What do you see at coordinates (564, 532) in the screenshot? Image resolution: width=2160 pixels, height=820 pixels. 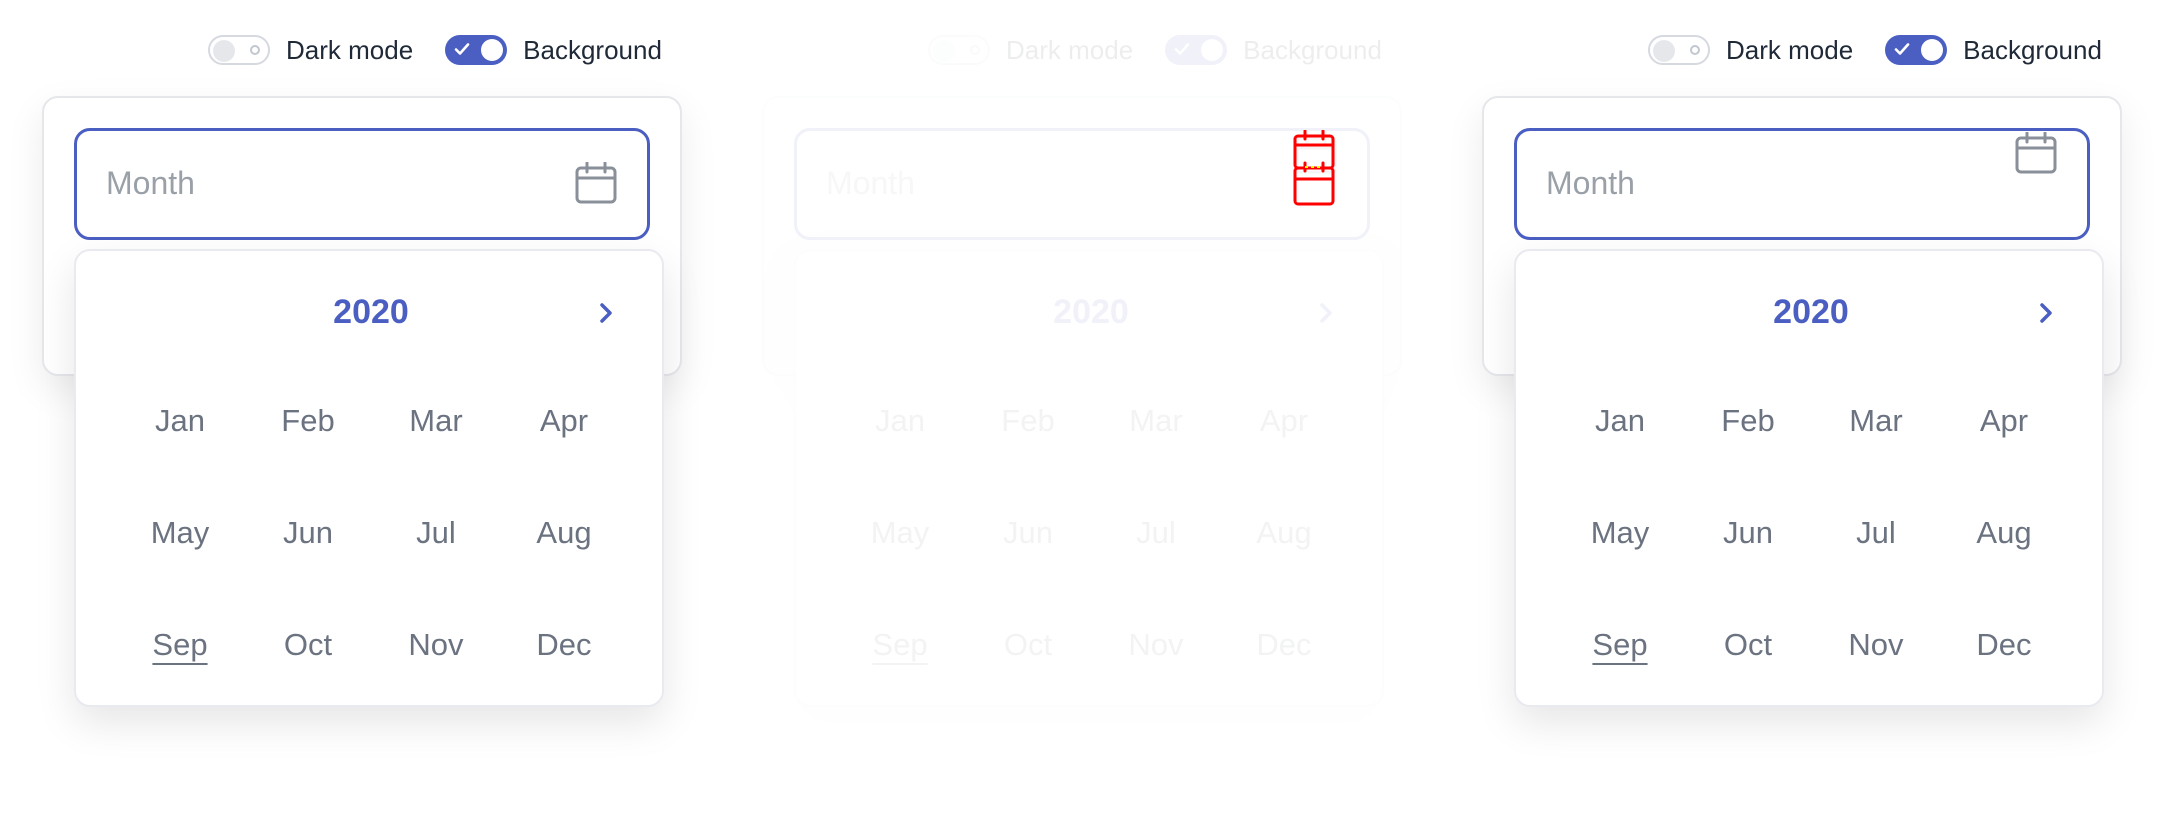 I see `month-label: Aug` at bounding box center [564, 532].